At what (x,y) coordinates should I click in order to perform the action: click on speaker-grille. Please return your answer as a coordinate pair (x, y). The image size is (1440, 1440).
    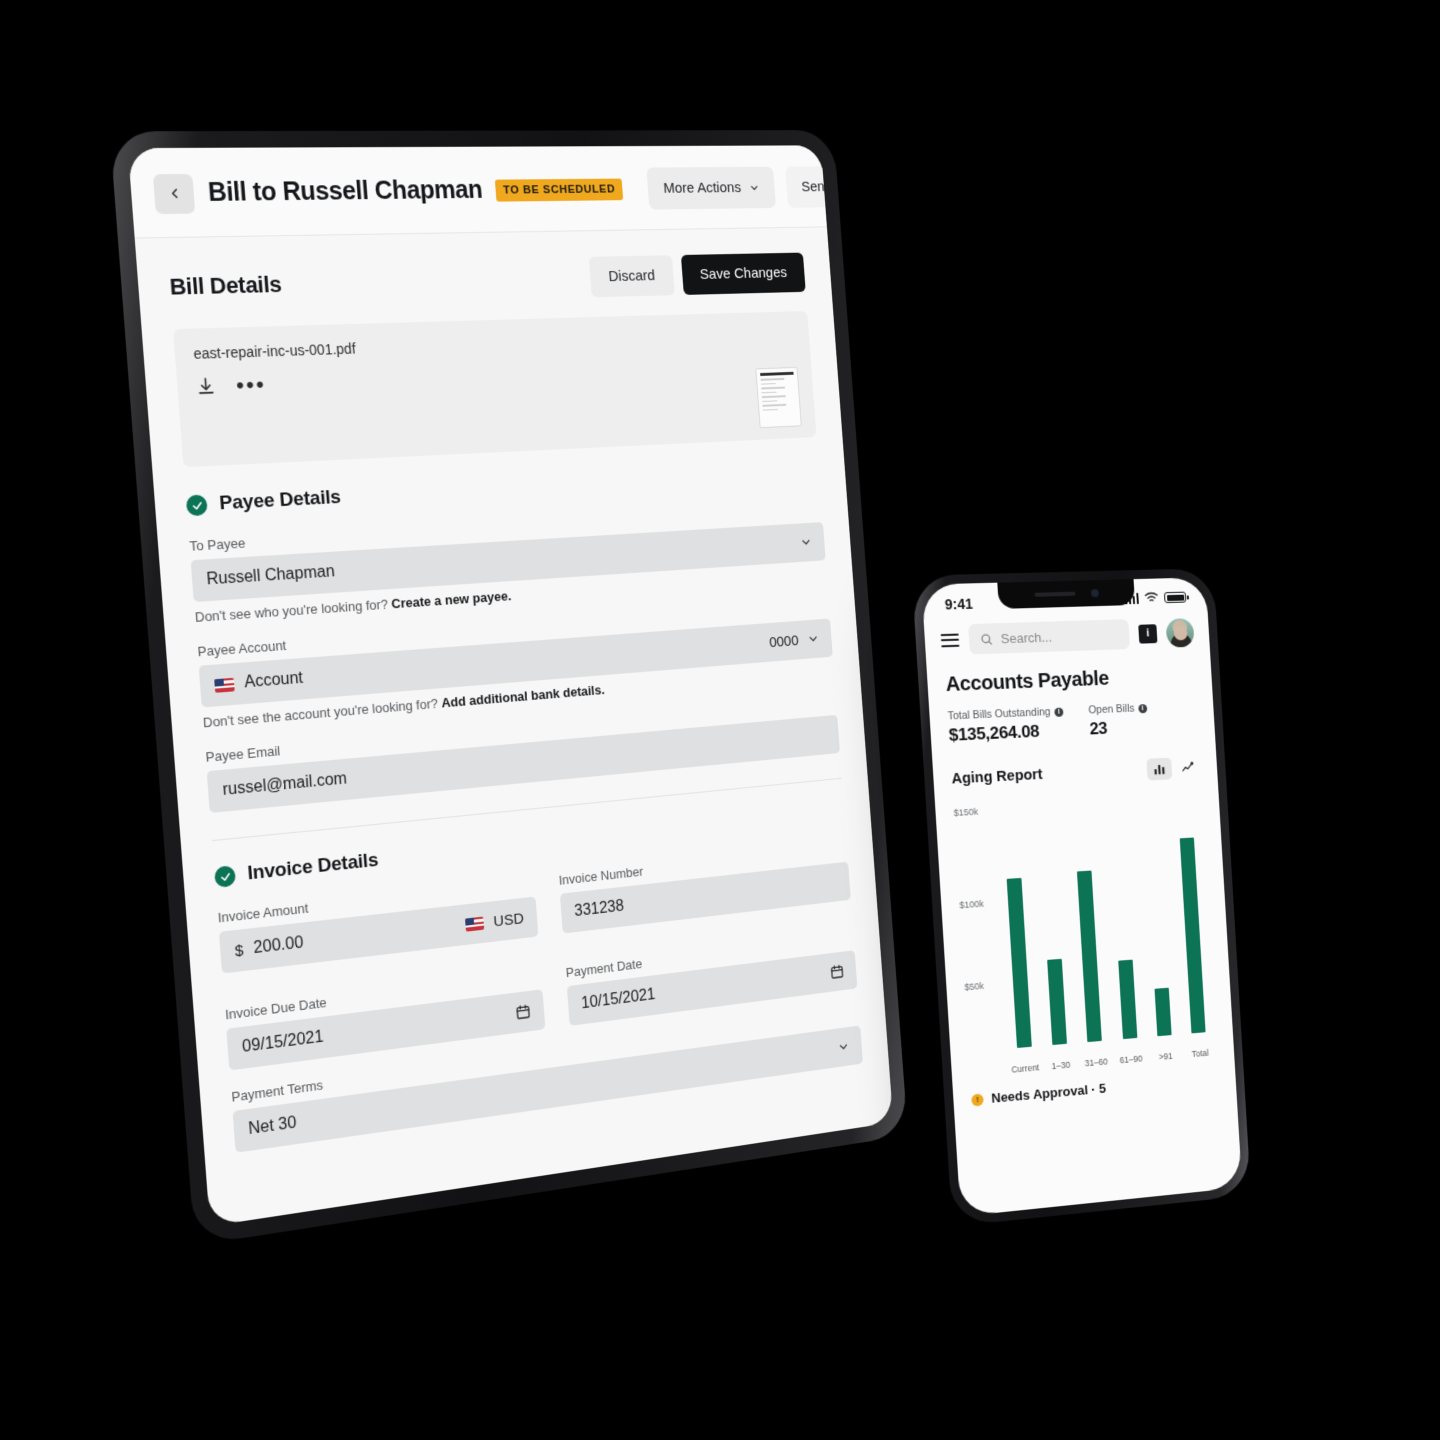
    Looking at the image, I should click on (1055, 594).